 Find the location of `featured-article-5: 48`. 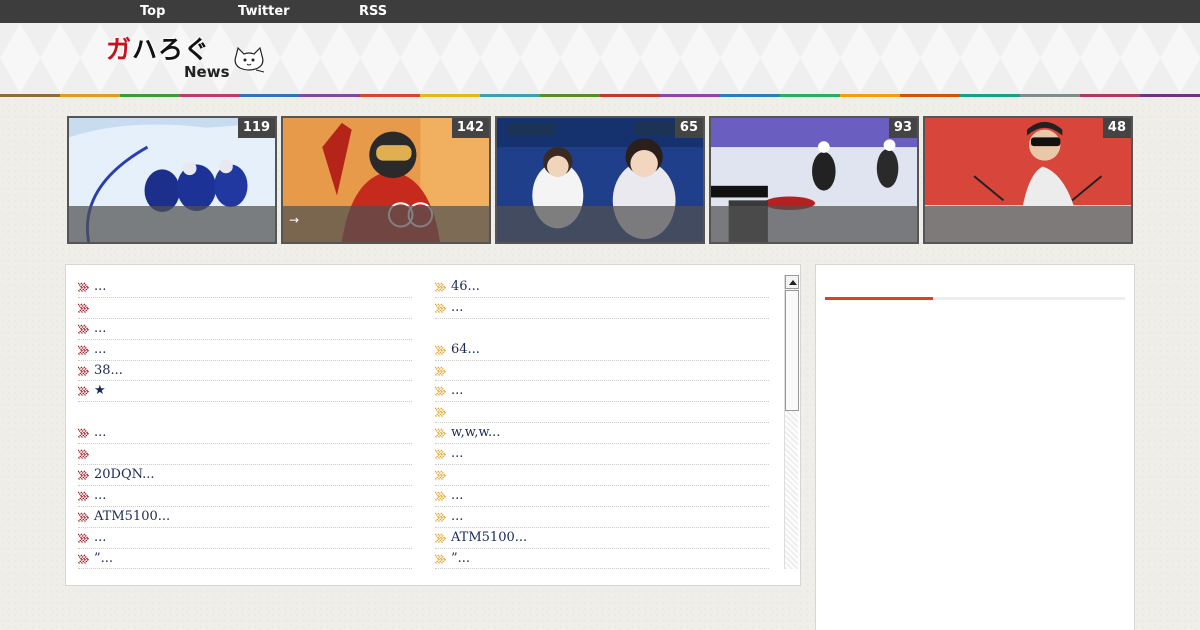

featured-article-5: 48 is located at coordinates (1028, 180).